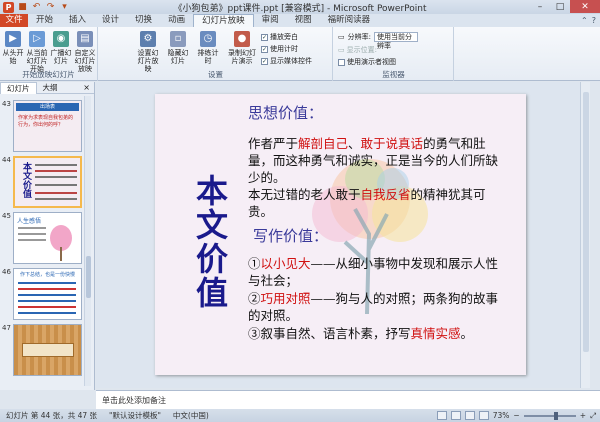  What do you see at coordinates (555, 415) in the screenshot?
I see `zoom-slider-knob` at bounding box center [555, 415].